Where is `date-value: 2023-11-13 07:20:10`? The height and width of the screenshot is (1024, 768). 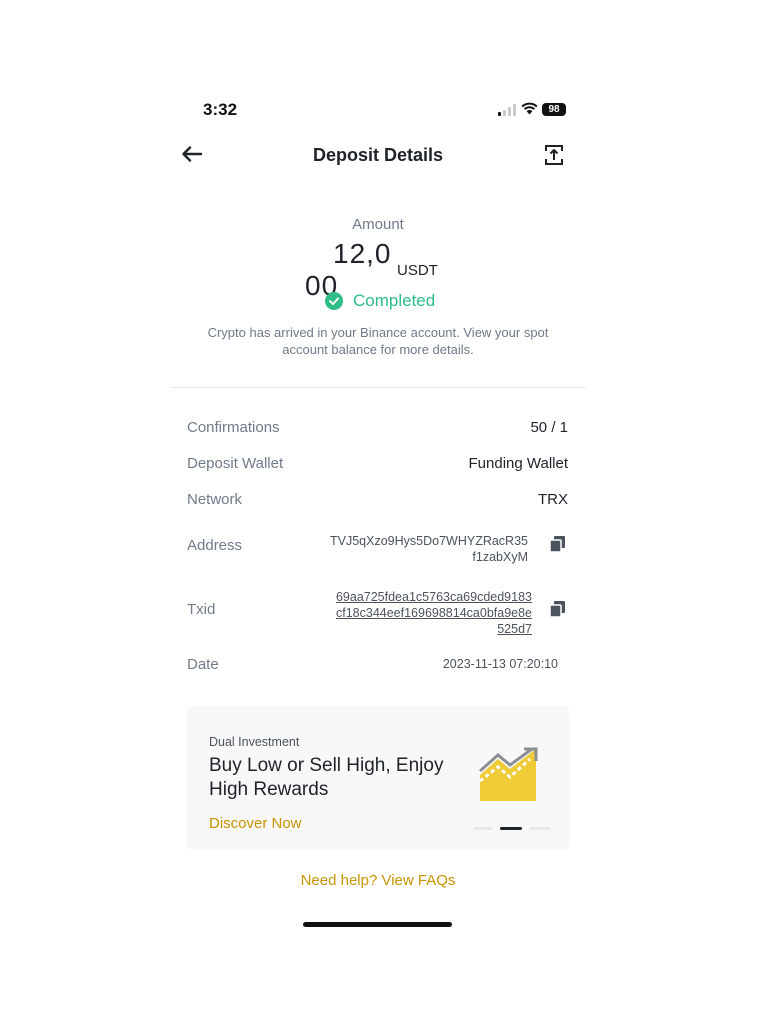
date-value: 2023-11-13 07:20:10 is located at coordinates (500, 664).